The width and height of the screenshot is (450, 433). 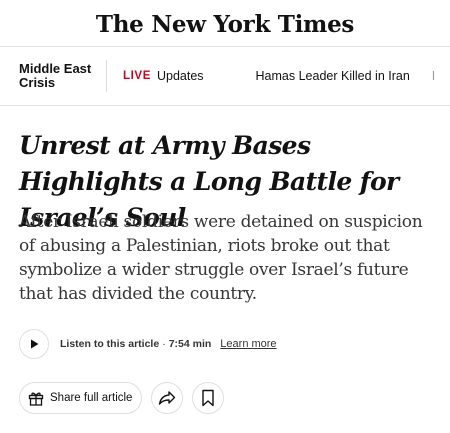 I want to click on bookmark-icon, so click(x=208, y=398).